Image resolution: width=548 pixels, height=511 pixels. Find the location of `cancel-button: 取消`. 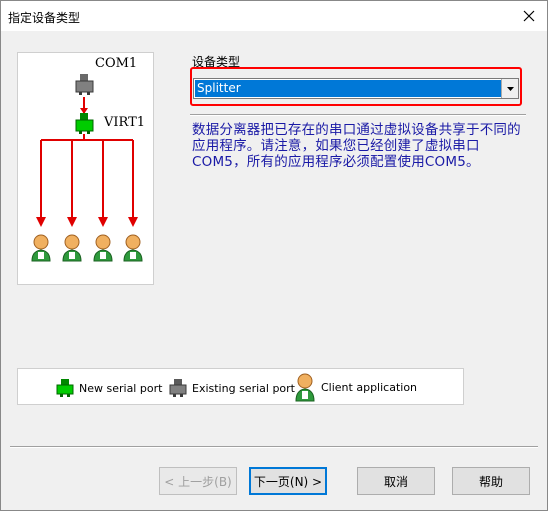

cancel-button: 取消 is located at coordinates (396, 481).